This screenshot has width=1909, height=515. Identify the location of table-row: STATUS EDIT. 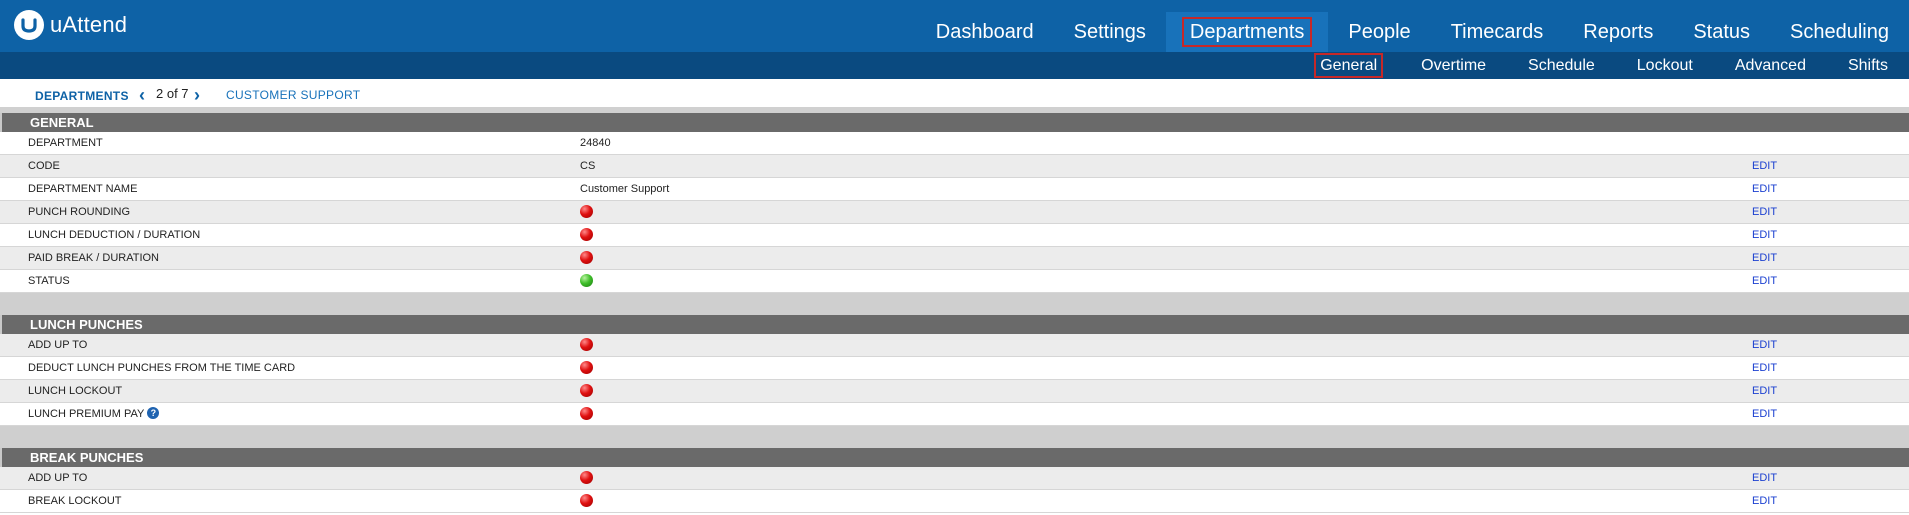
(954, 281).